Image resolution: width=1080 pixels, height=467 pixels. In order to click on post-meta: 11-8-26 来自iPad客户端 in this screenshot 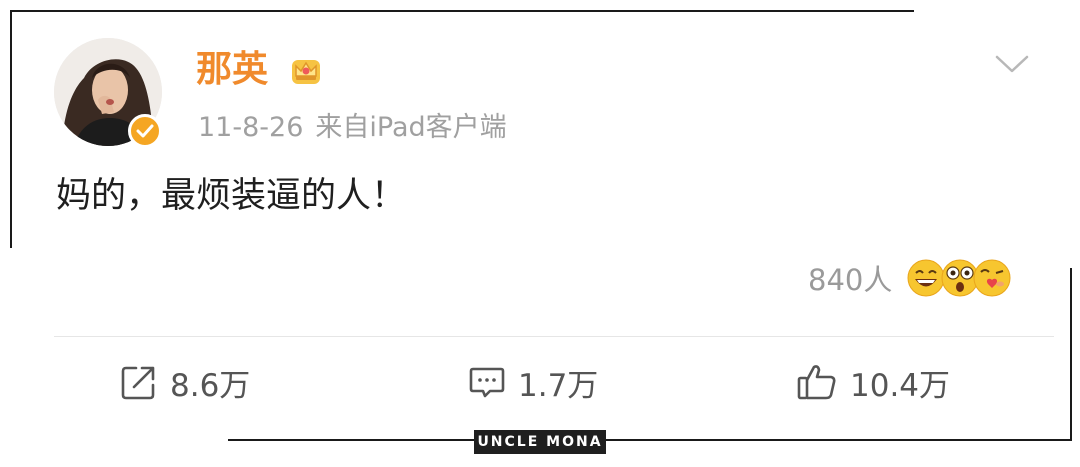, I will do `click(352, 128)`.